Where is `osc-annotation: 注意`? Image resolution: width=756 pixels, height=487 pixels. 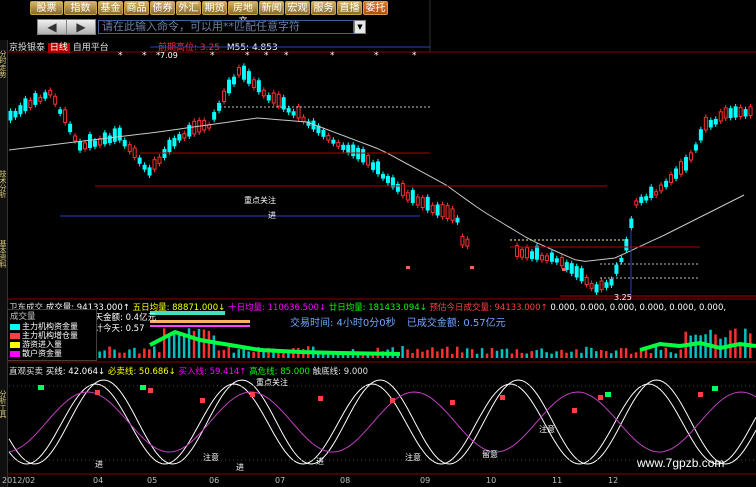
osc-annotation: 注意 is located at coordinates (211, 457).